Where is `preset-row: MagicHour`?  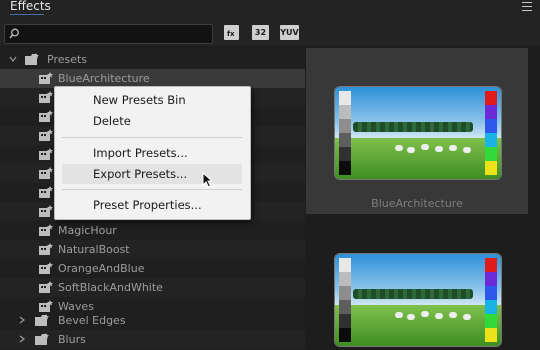 preset-row: MagicHour is located at coordinates (152, 230).